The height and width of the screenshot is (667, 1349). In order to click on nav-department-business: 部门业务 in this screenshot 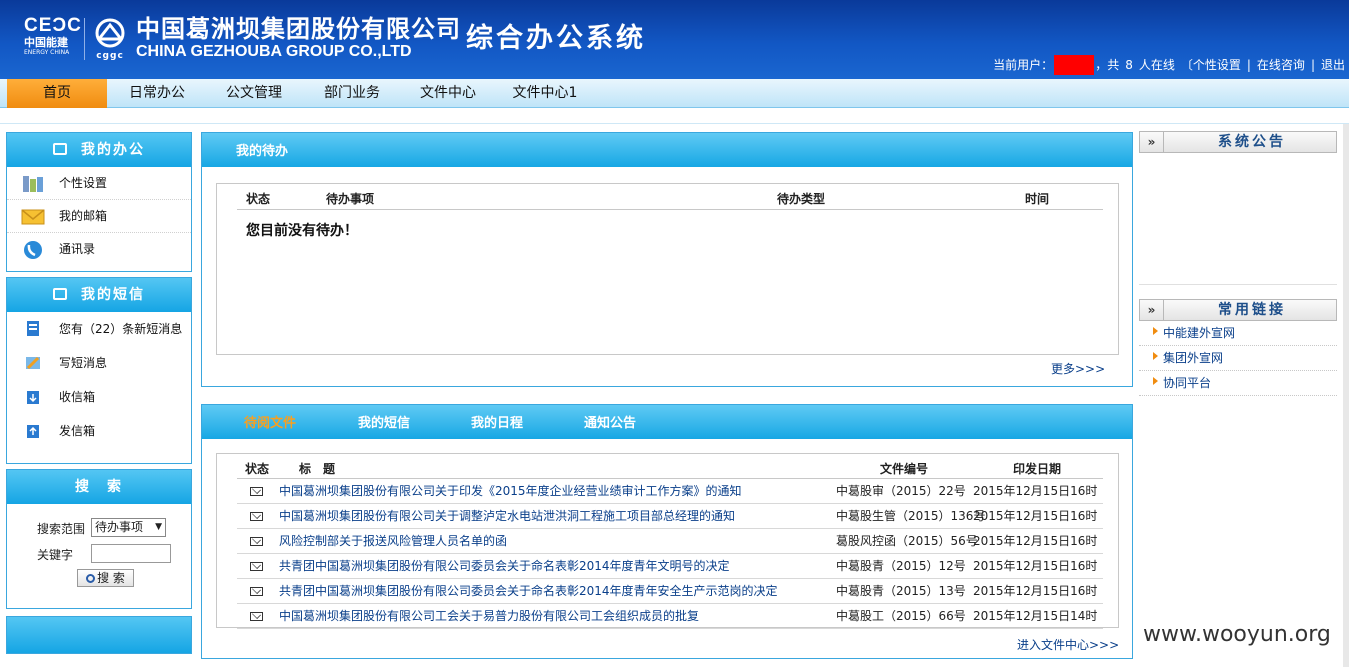, I will do `click(352, 93)`.